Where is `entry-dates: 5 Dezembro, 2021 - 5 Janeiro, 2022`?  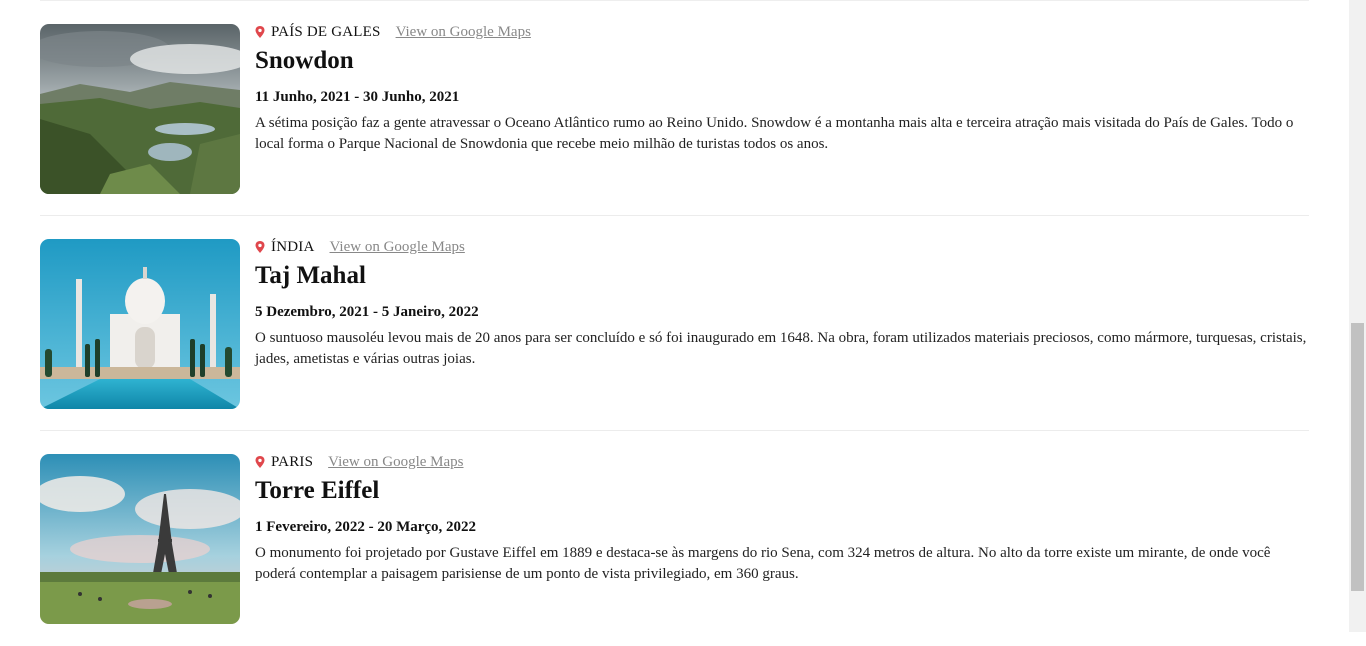
entry-dates: 5 Dezembro, 2021 - 5 Janeiro, 2022 is located at coordinates (367, 312).